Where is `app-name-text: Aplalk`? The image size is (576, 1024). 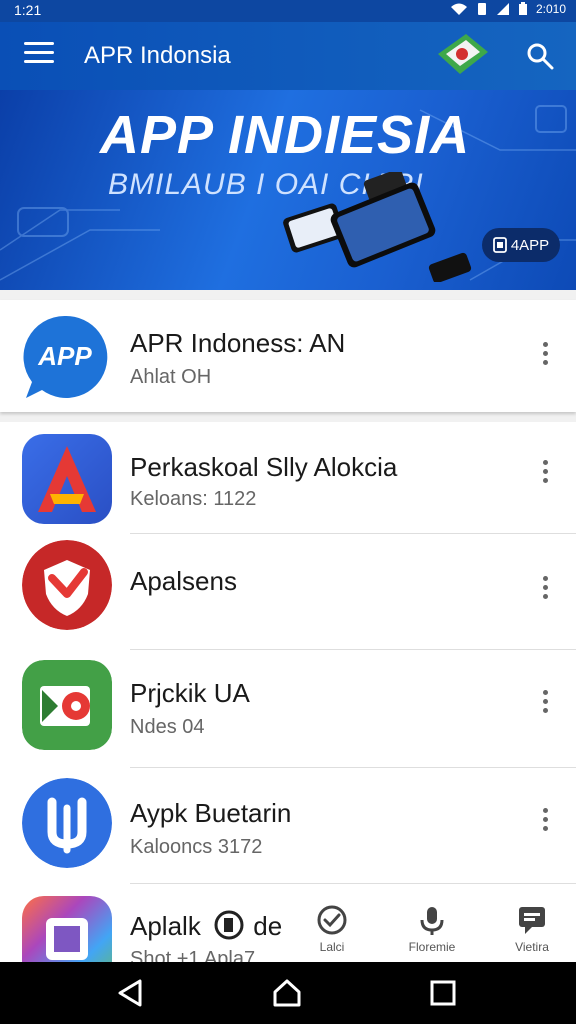 app-name-text: Aplalk is located at coordinates (165, 926).